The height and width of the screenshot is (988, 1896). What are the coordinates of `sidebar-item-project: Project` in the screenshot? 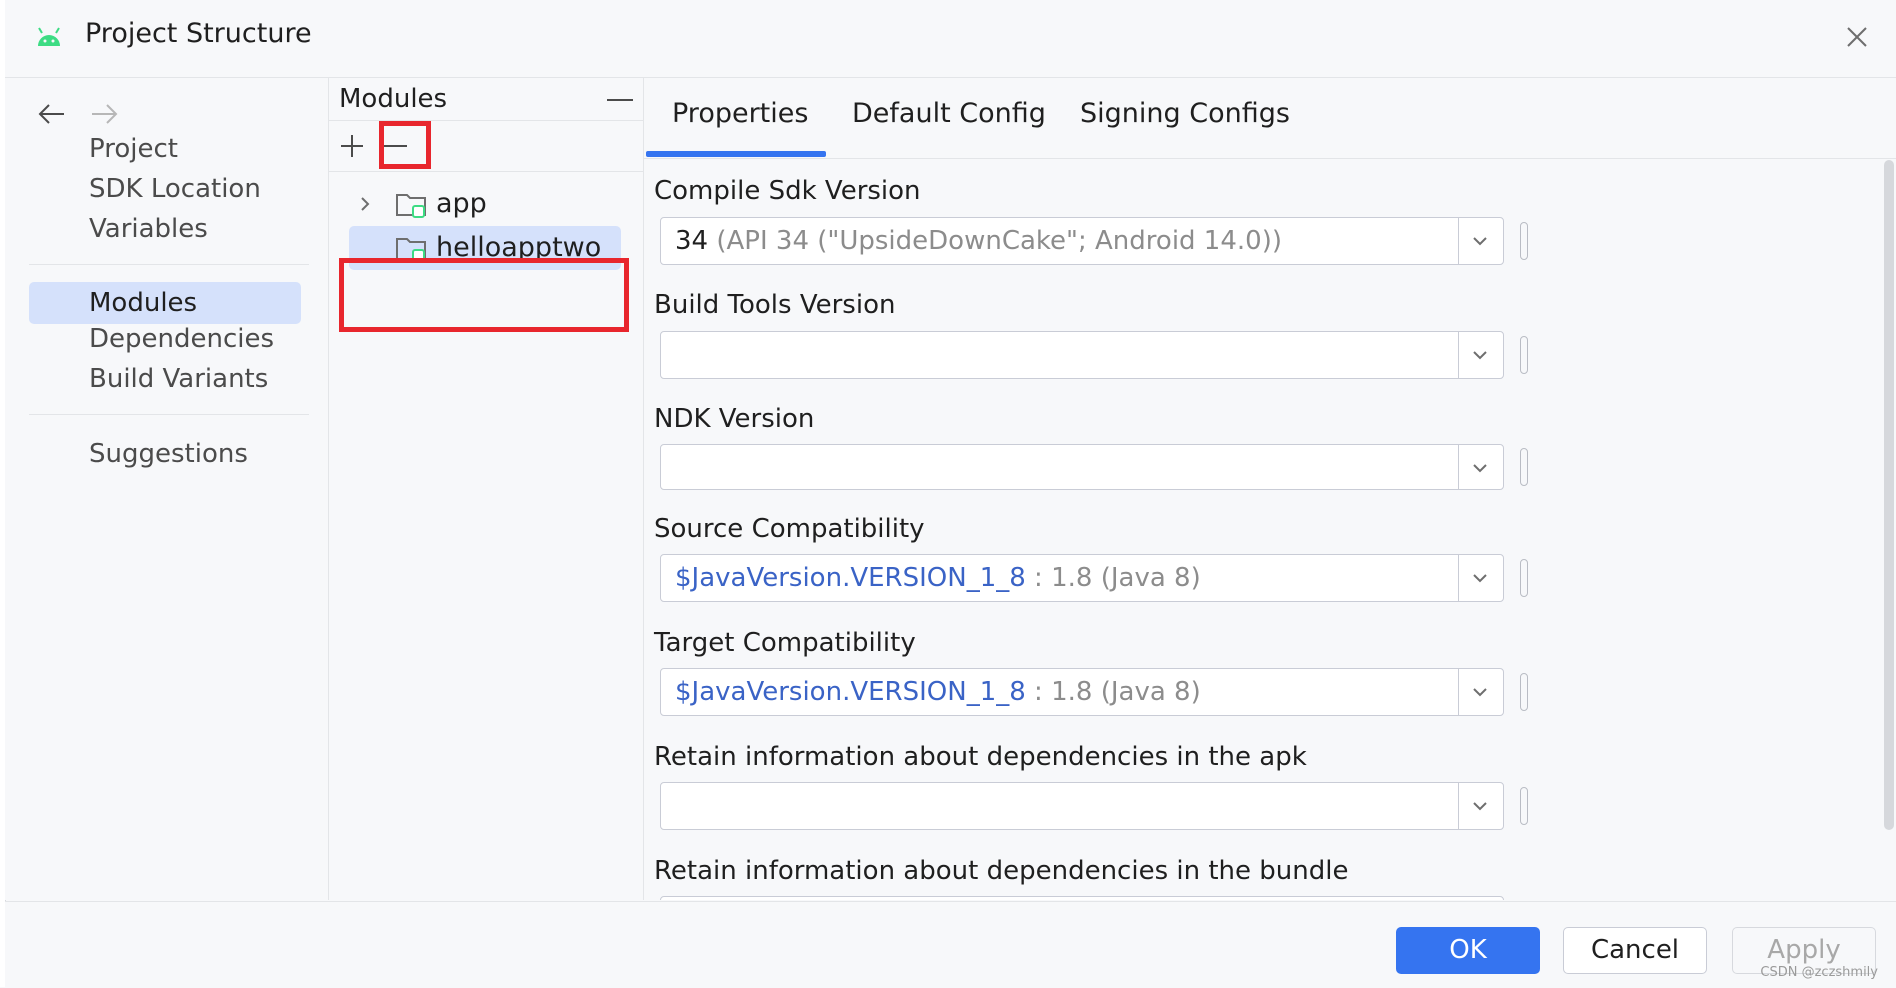 It's located at (165, 149).